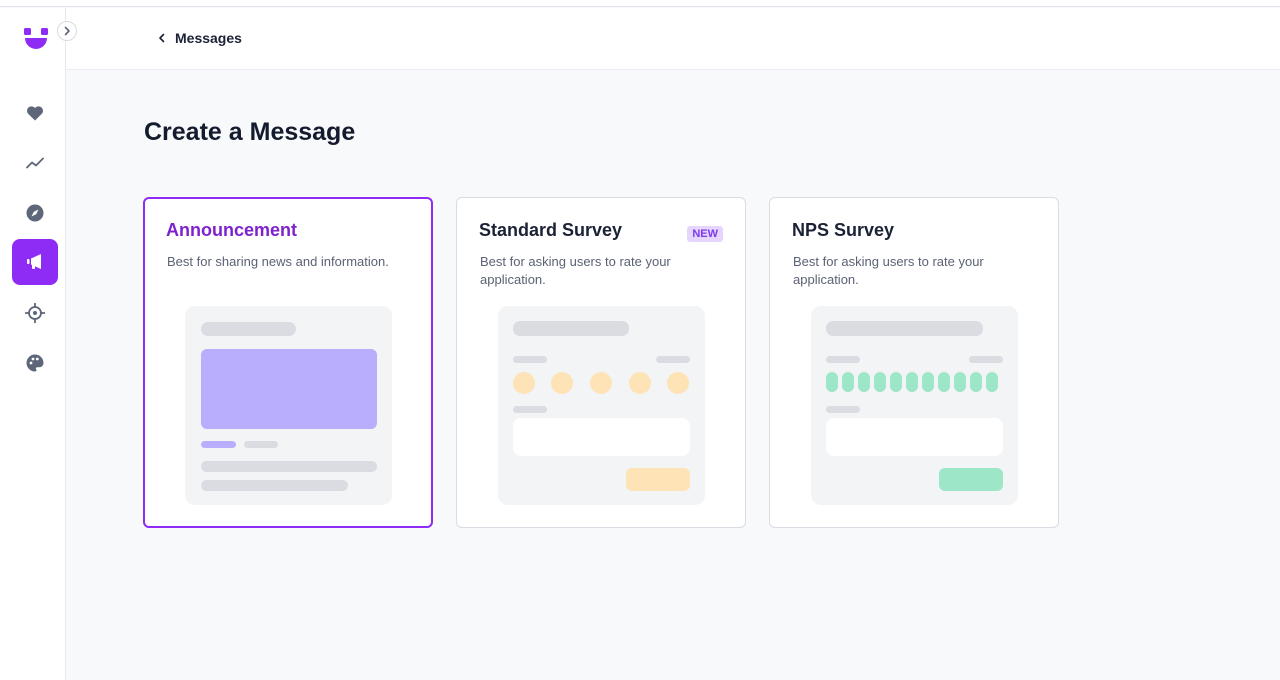  Describe the element at coordinates (551, 230) in the screenshot. I see `card-title: Standard Survey` at that location.